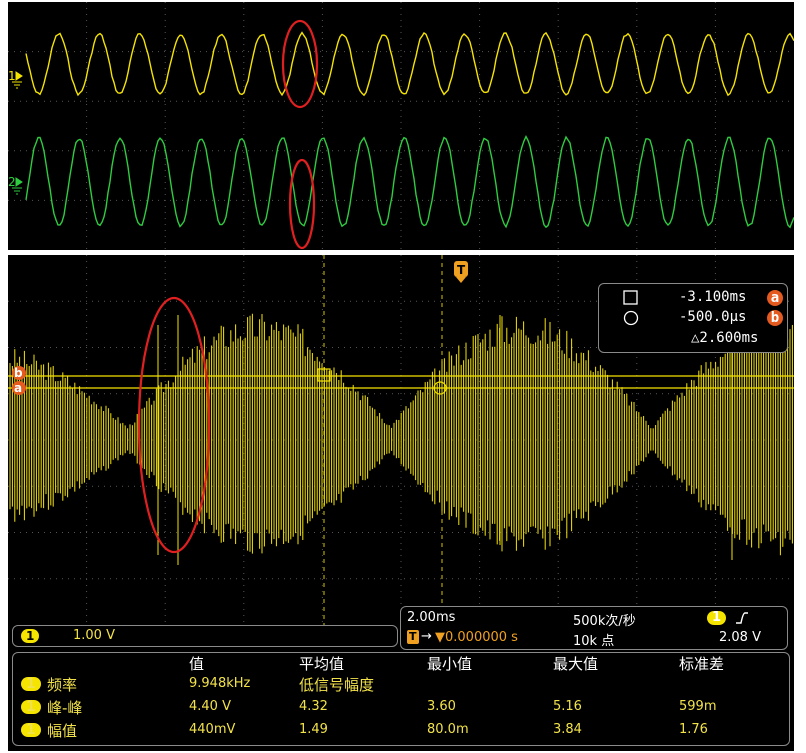  I want to click on rising-edge-icon, so click(742, 618).